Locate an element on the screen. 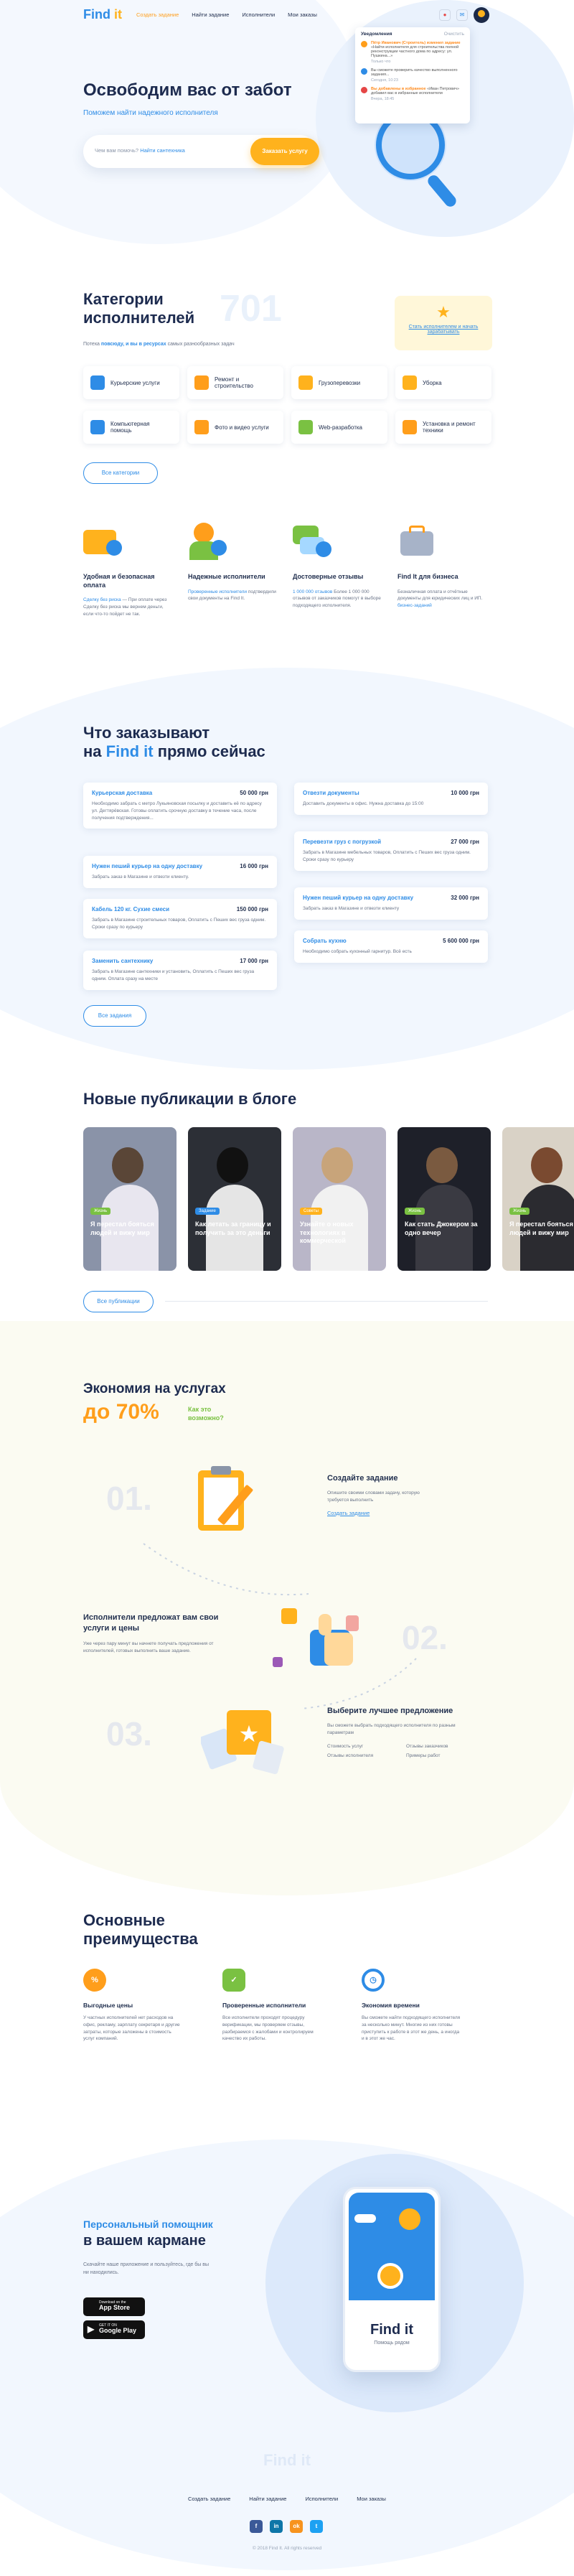 The image size is (574, 2576). facebook-icon: f is located at coordinates (256, 2526).